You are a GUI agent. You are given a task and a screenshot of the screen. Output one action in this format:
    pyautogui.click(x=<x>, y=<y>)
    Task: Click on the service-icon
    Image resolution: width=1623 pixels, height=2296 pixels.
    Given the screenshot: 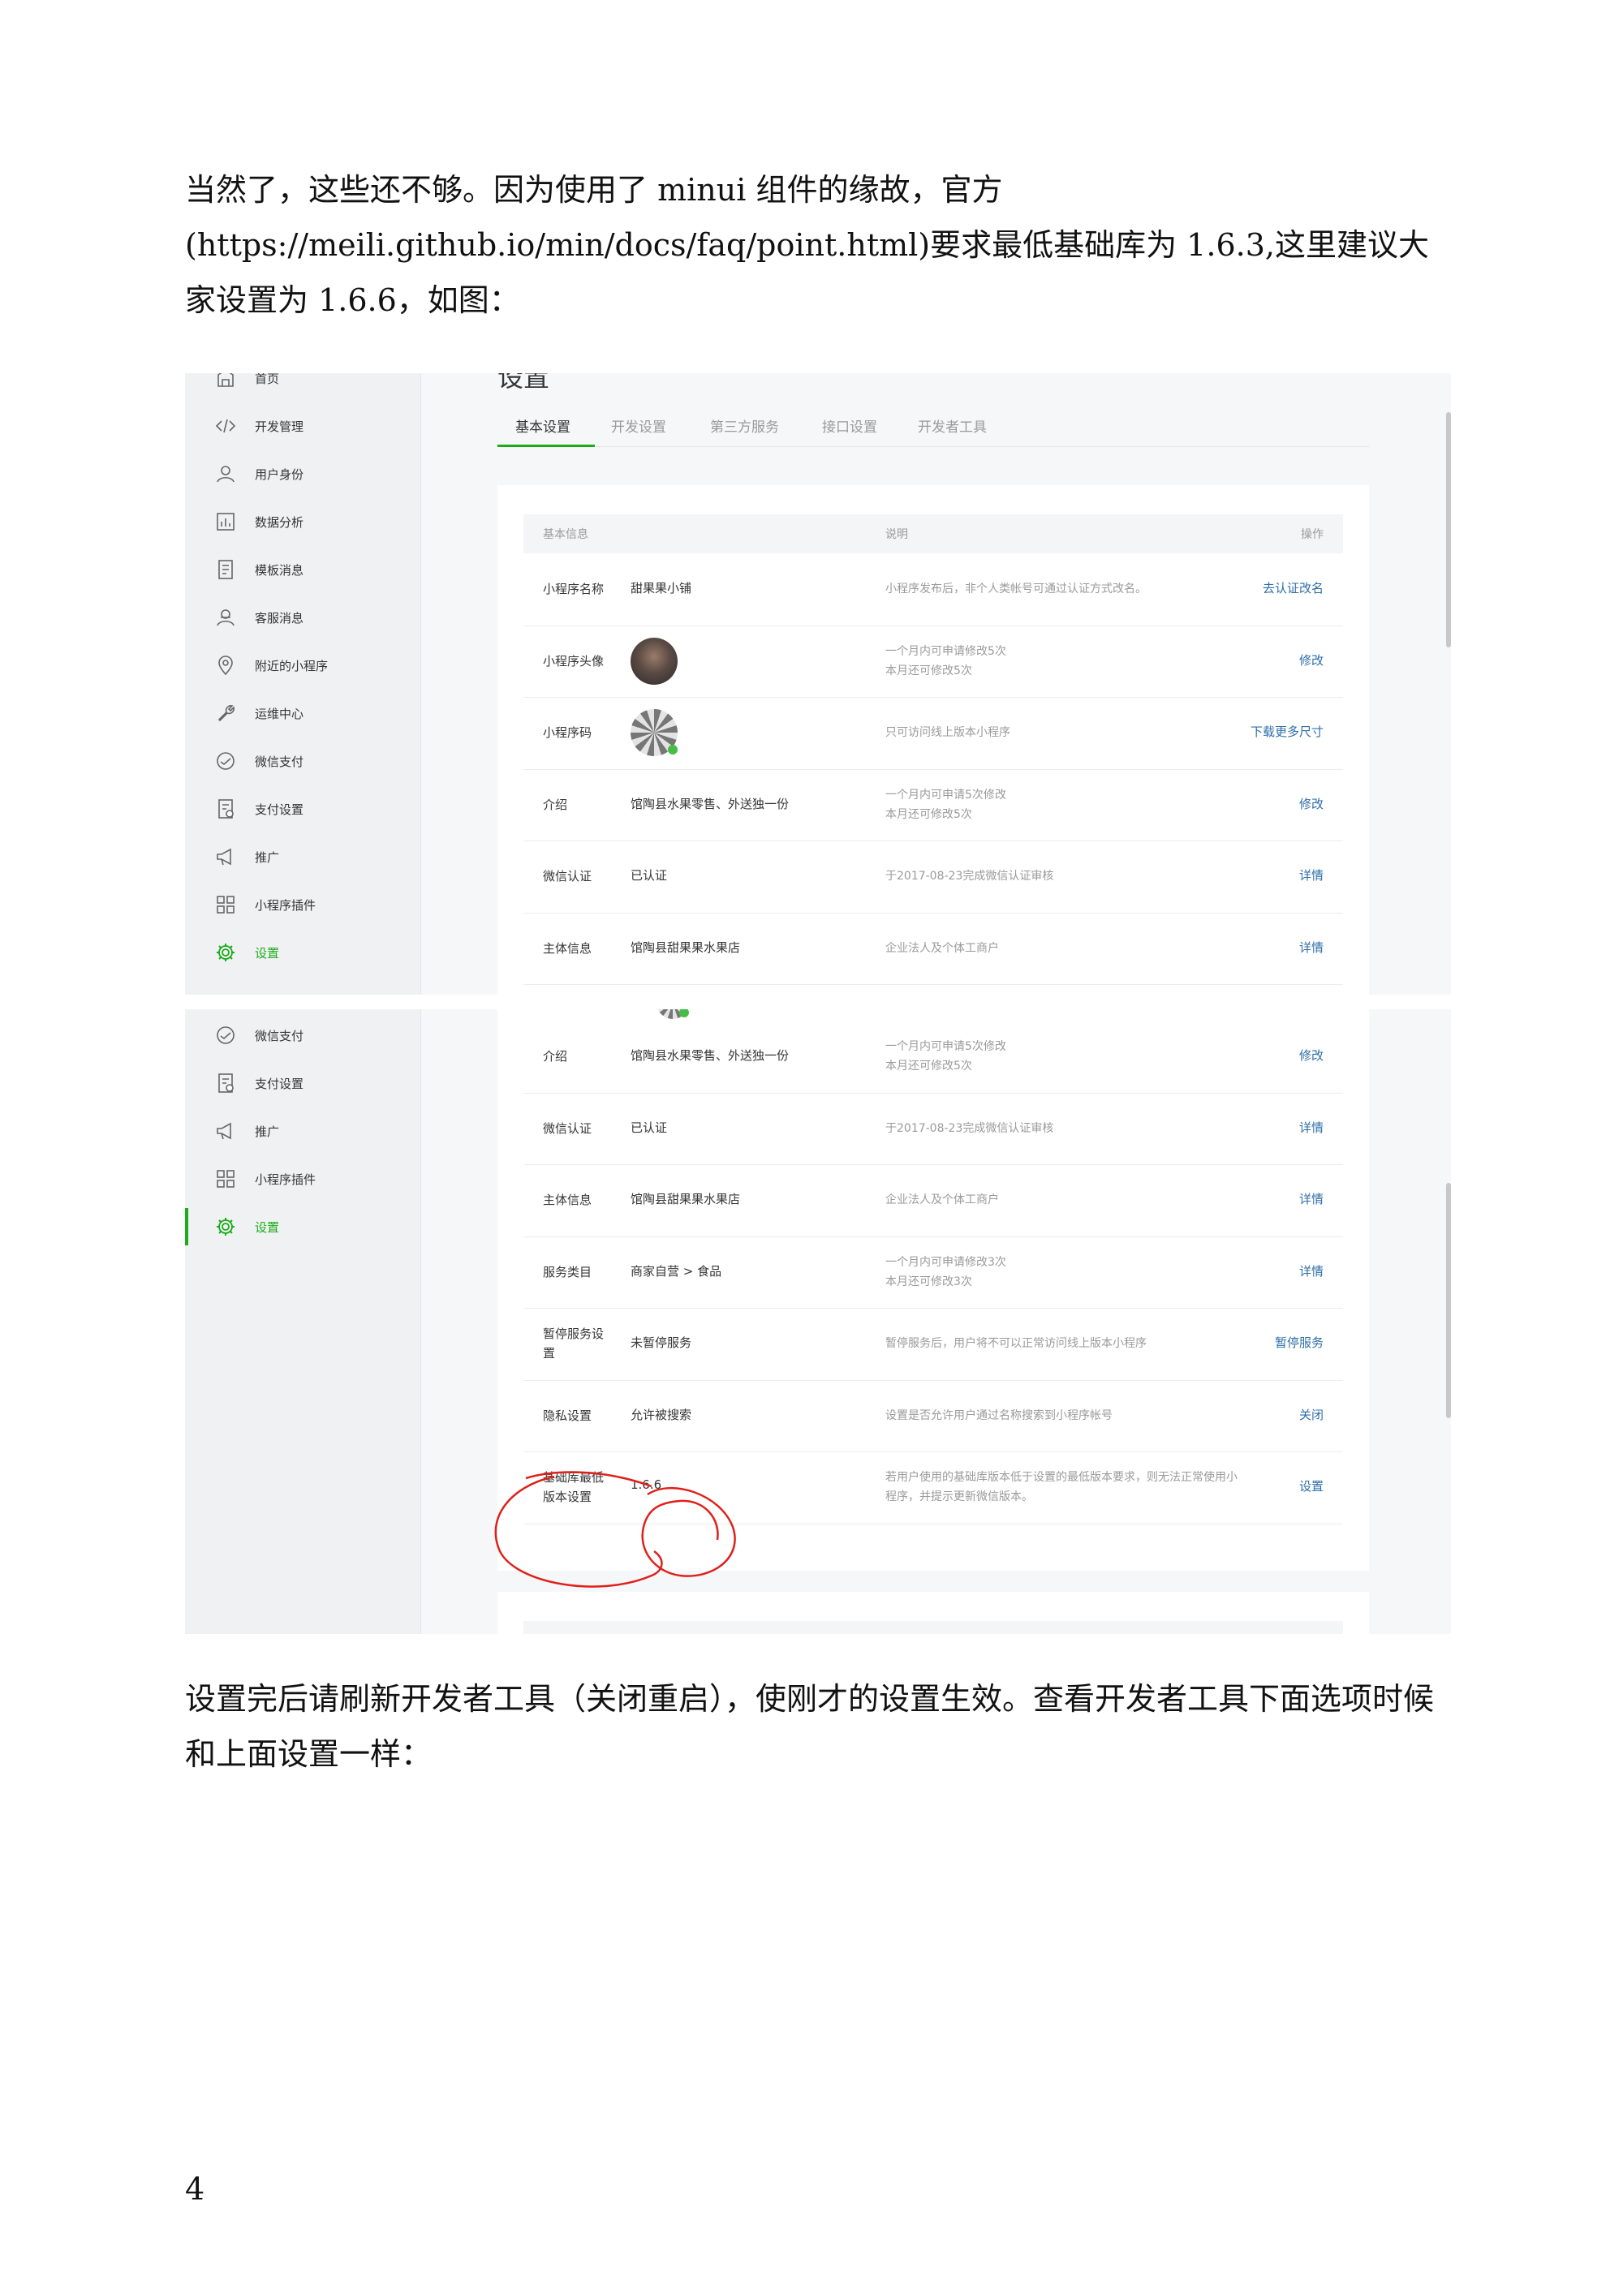 What is the action you would take?
    pyautogui.click(x=226, y=617)
    